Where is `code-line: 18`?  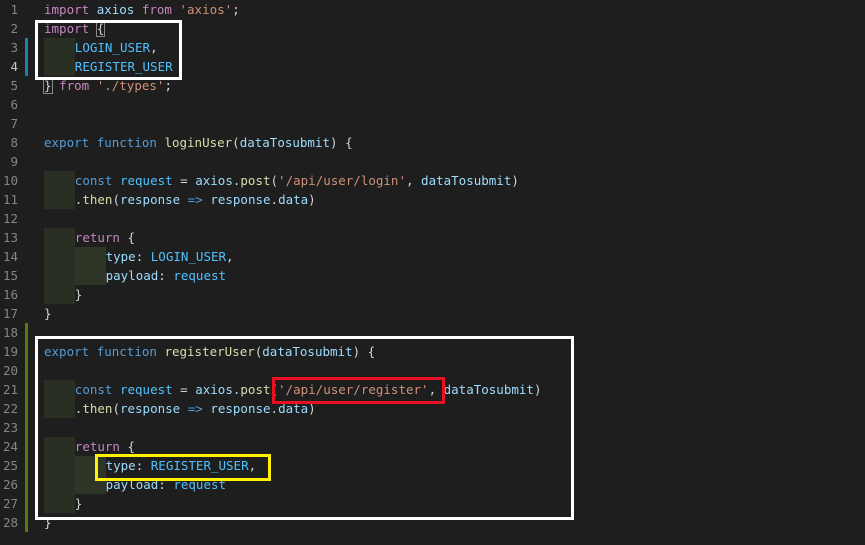 code-line: 18 is located at coordinates (432, 332).